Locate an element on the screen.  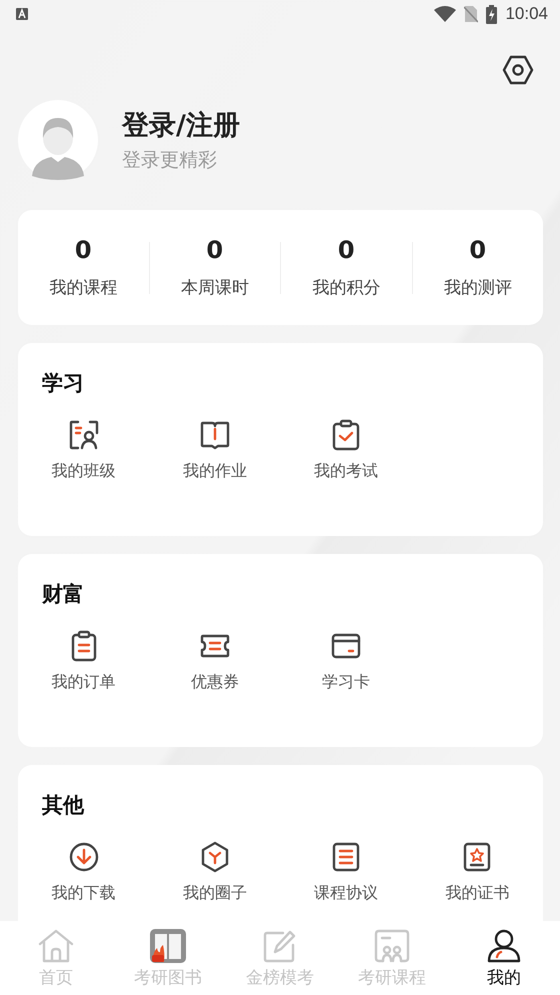
profile-subtitle: 登录更精彩 is located at coordinates (170, 160).